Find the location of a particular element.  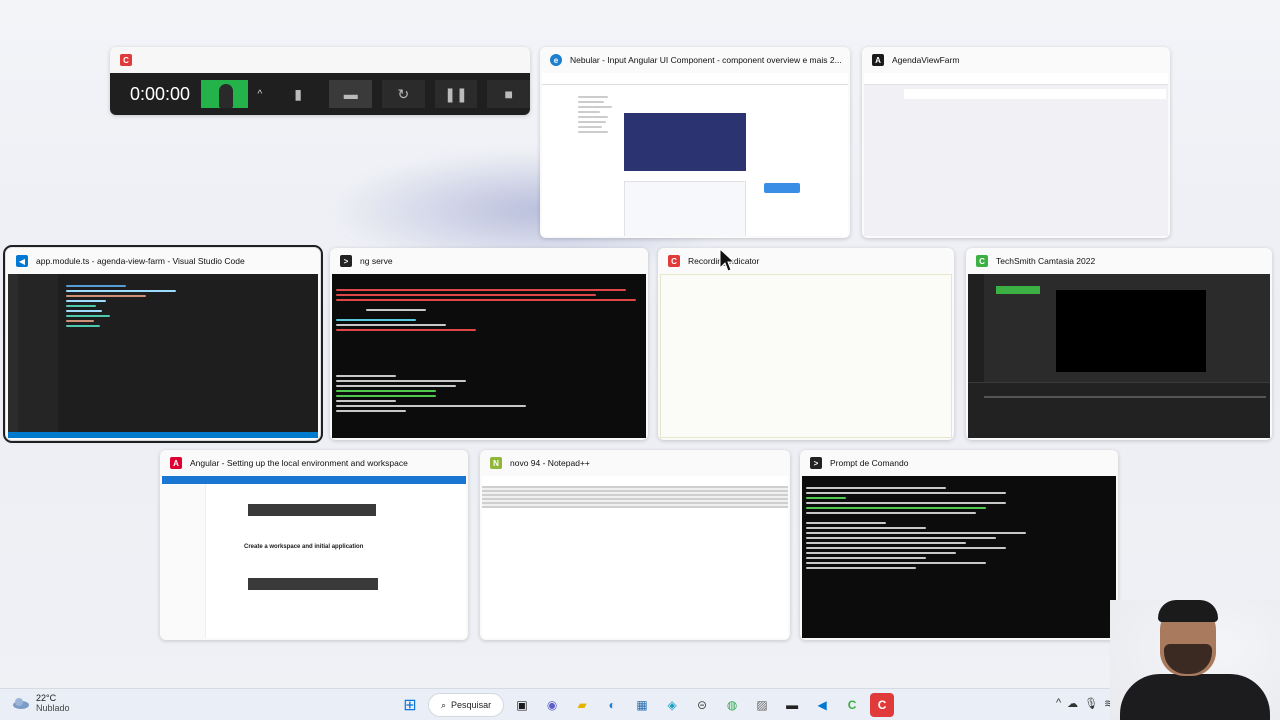

chrome-icon: ◍ is located at coordinates (732, 705).